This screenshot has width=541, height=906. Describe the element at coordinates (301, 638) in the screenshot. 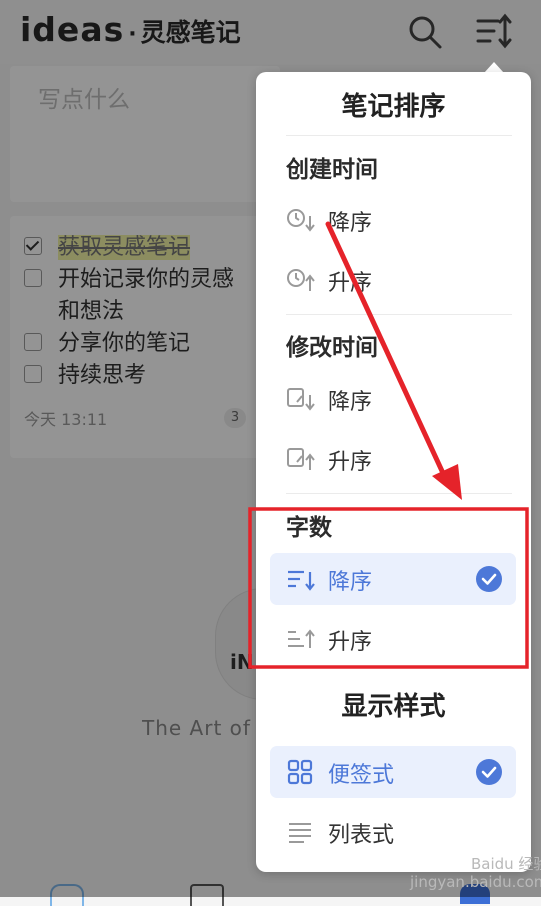

I see `lines-up-icon` at that location.